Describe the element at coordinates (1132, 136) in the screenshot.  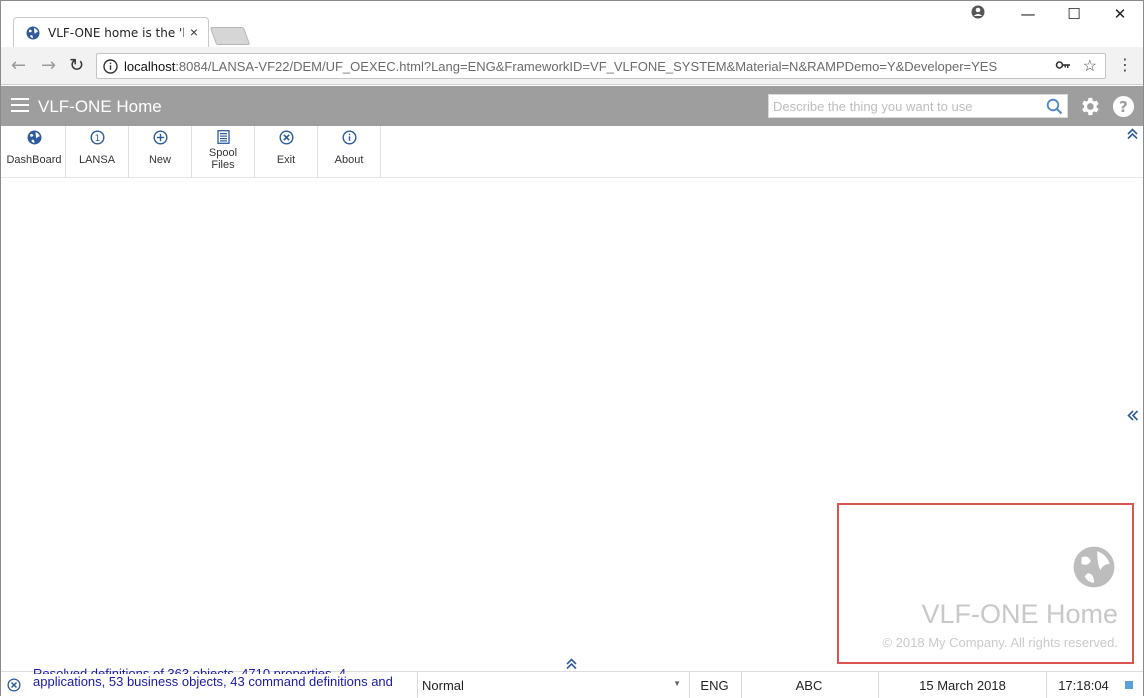
I see `collapse-toolbar-icon` at that location.